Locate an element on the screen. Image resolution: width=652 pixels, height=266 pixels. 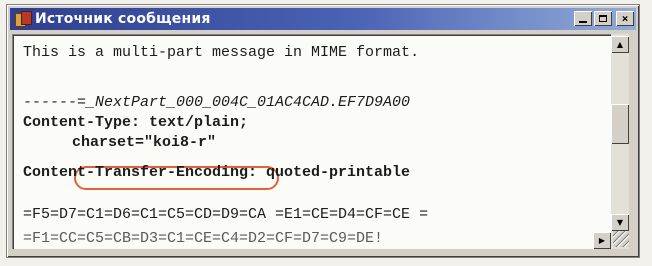
vertical-scrollbar: ▲ ▼ is located at coordinates (620, 141).